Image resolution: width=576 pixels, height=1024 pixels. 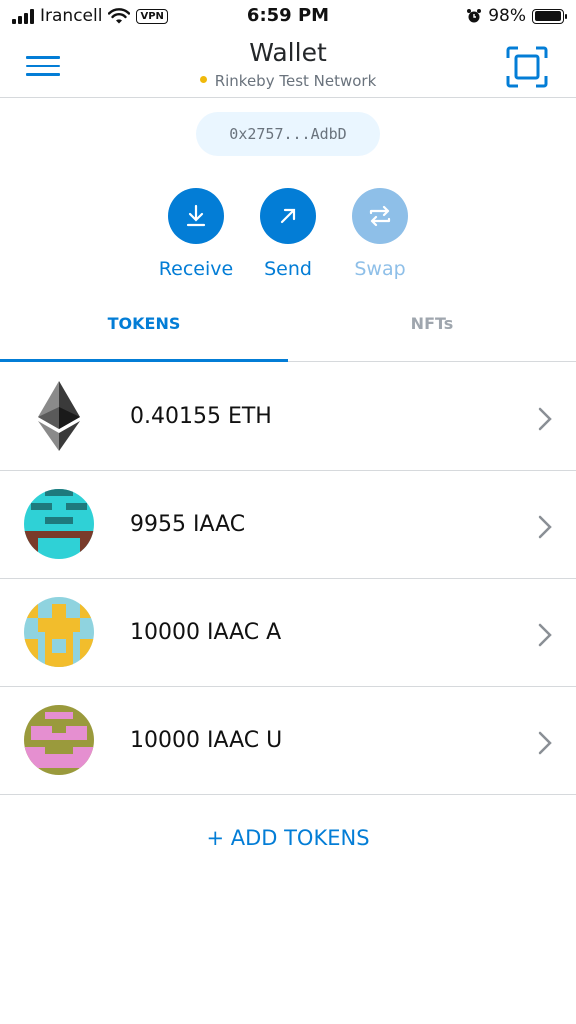 I want to click on token-row-iaac-u: 10000 IAAC U, so click(x=288, y=741).